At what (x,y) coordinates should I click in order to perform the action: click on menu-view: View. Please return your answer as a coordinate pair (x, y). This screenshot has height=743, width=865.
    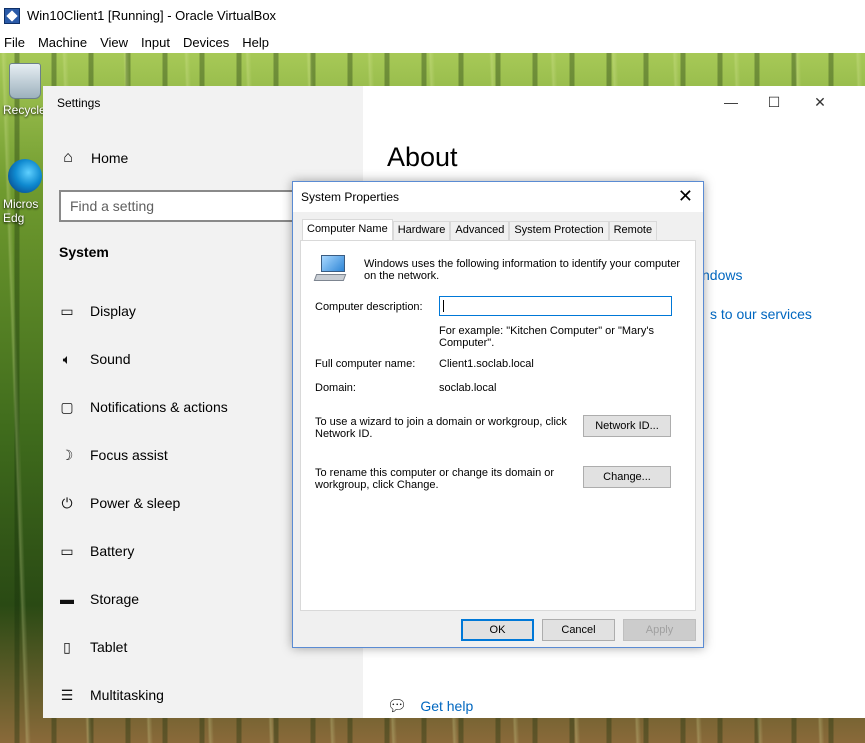
    Looking at the image, I should click on (115, 42).